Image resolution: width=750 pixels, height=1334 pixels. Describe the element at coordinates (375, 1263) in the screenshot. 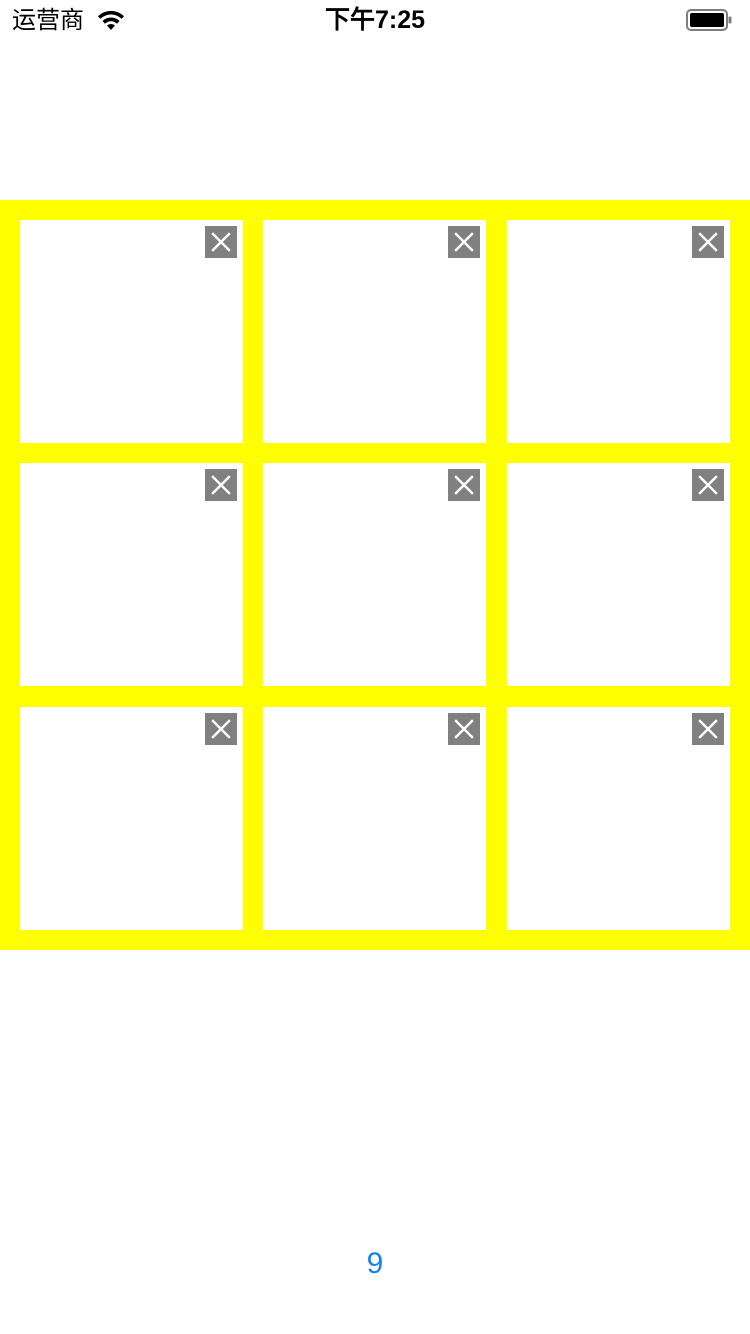

I see `item-count: 9` at that location.